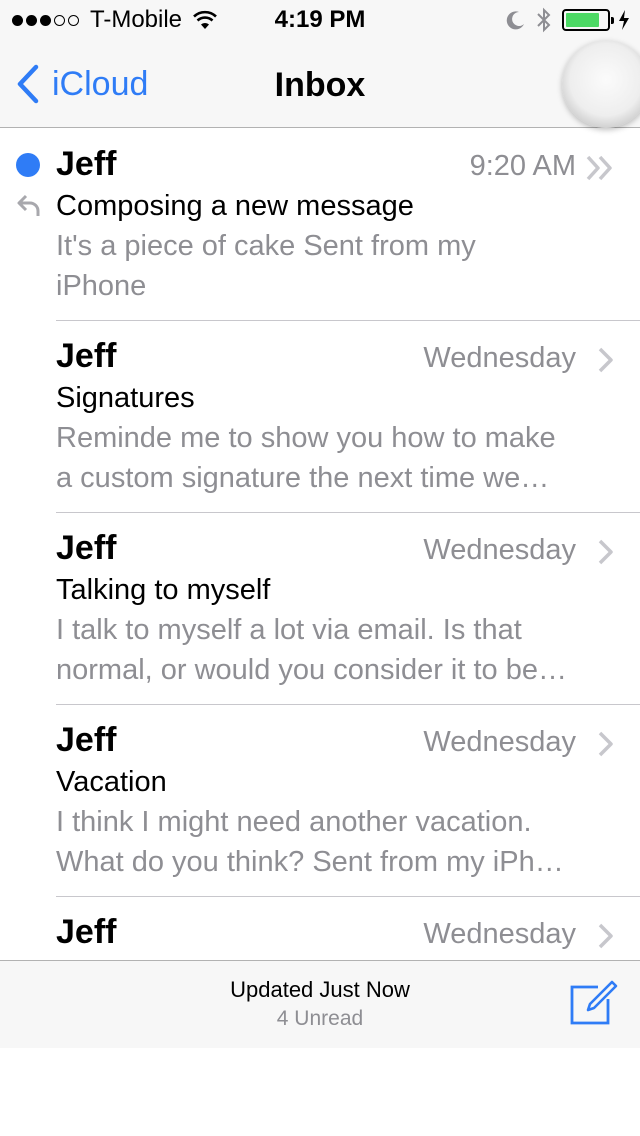 The height and width of the screenshot is (1136, 640). Describe the element at coordinates (544, 20) in the screenshot. I see `bluetooth-icon` at that location.